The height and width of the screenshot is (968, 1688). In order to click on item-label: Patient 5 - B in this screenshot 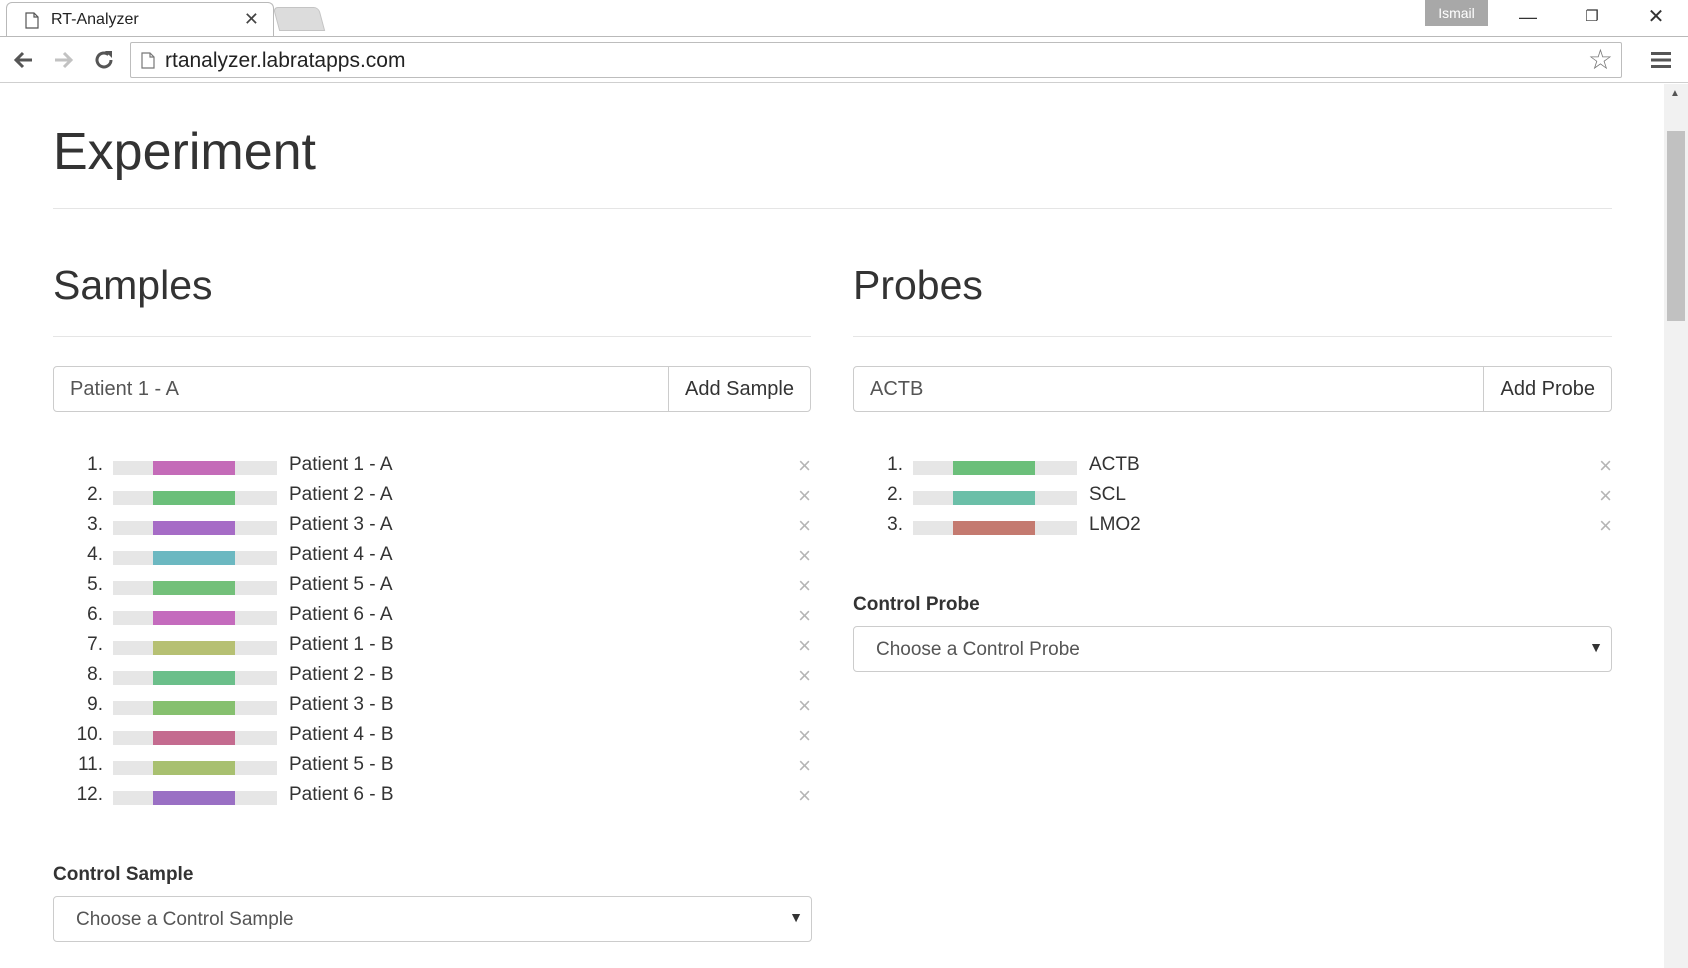, I will do `click(341, 764)`.